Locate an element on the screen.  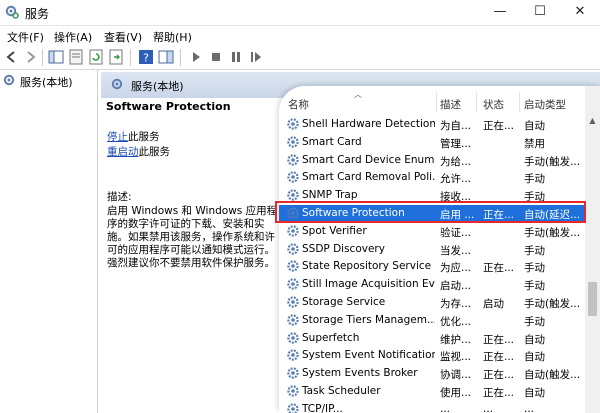
menu-view: 查看(V) is located at coordinates (123, 37).